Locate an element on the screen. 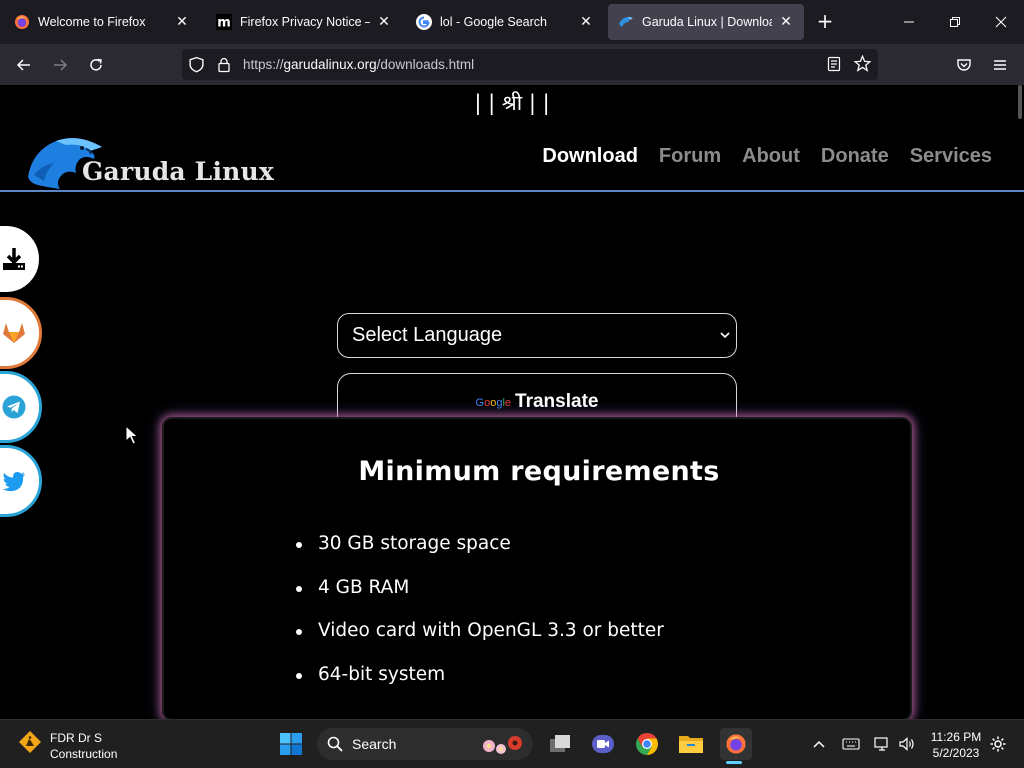  minimize-icon is located at coordinates (909, 22).